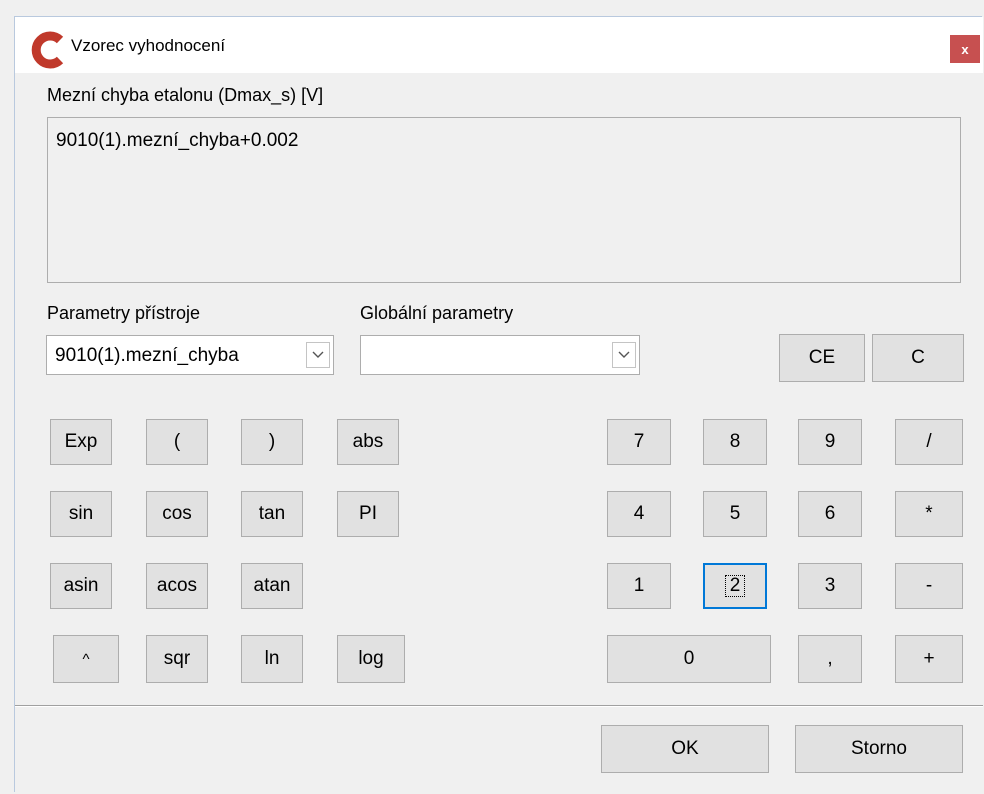  What do you see at coordinates (929, 442) in the screenshot?
I see `divide-button: /` at bounding box center [929, 442].